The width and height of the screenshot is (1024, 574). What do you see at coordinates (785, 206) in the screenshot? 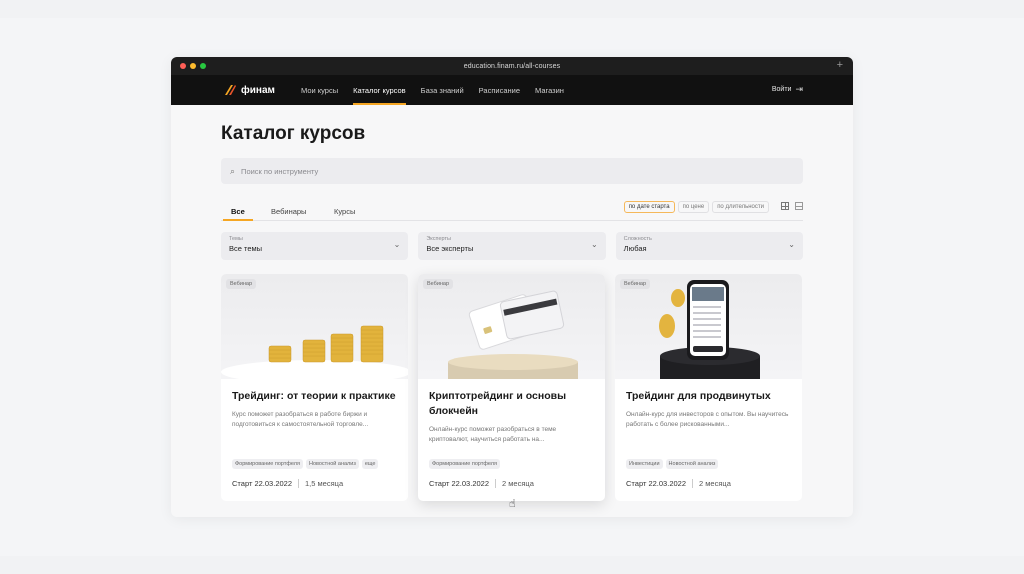
I see `grid-view-icon` at bounding box center [785, 206].